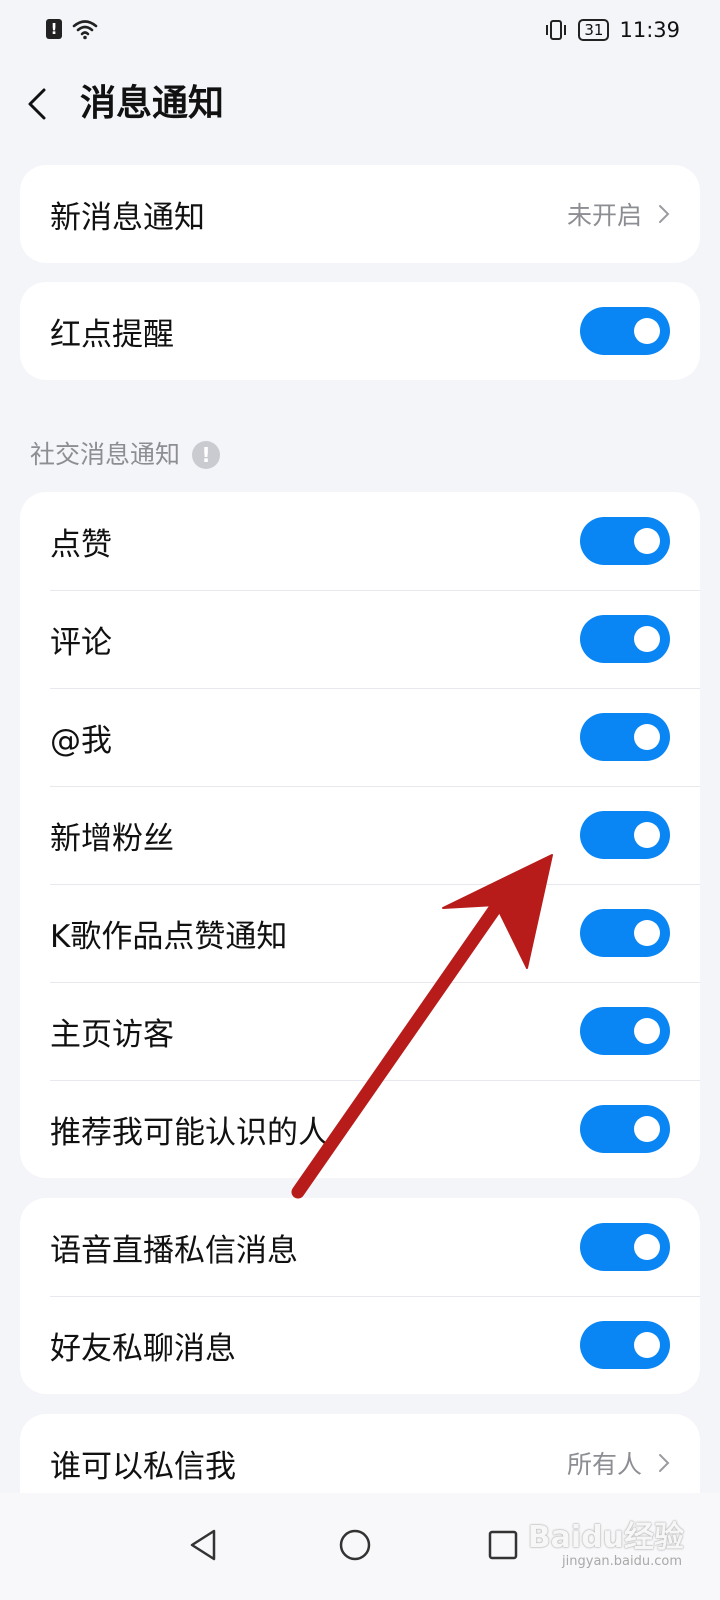 Image resolution: width=720 pixels, height=1600 pixels. What do you see at coordinates (625, 541) in the screenshot?
I see `likes-toggle` at bounding box center [625, 541].